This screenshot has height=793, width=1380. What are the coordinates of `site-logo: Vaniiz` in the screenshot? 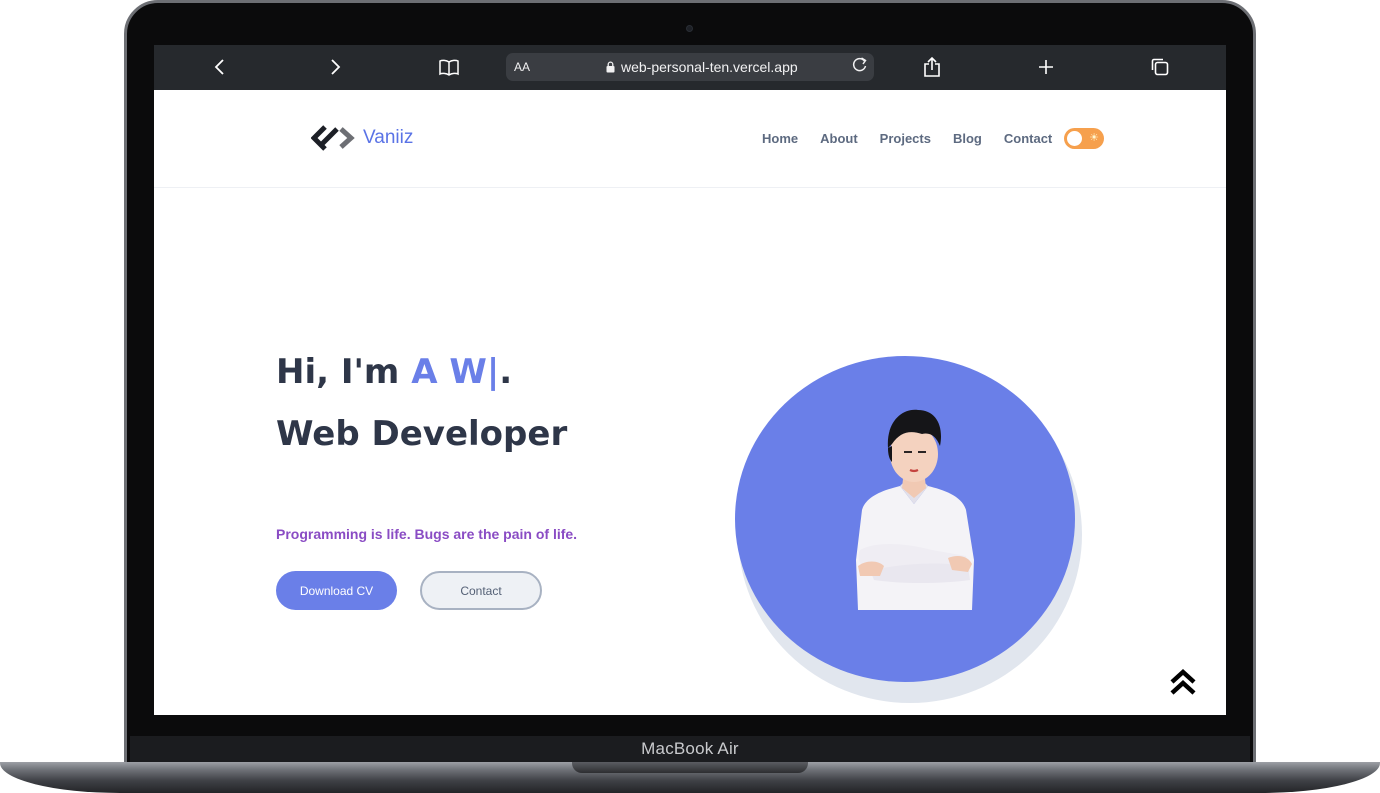 It's located at (362, 138).